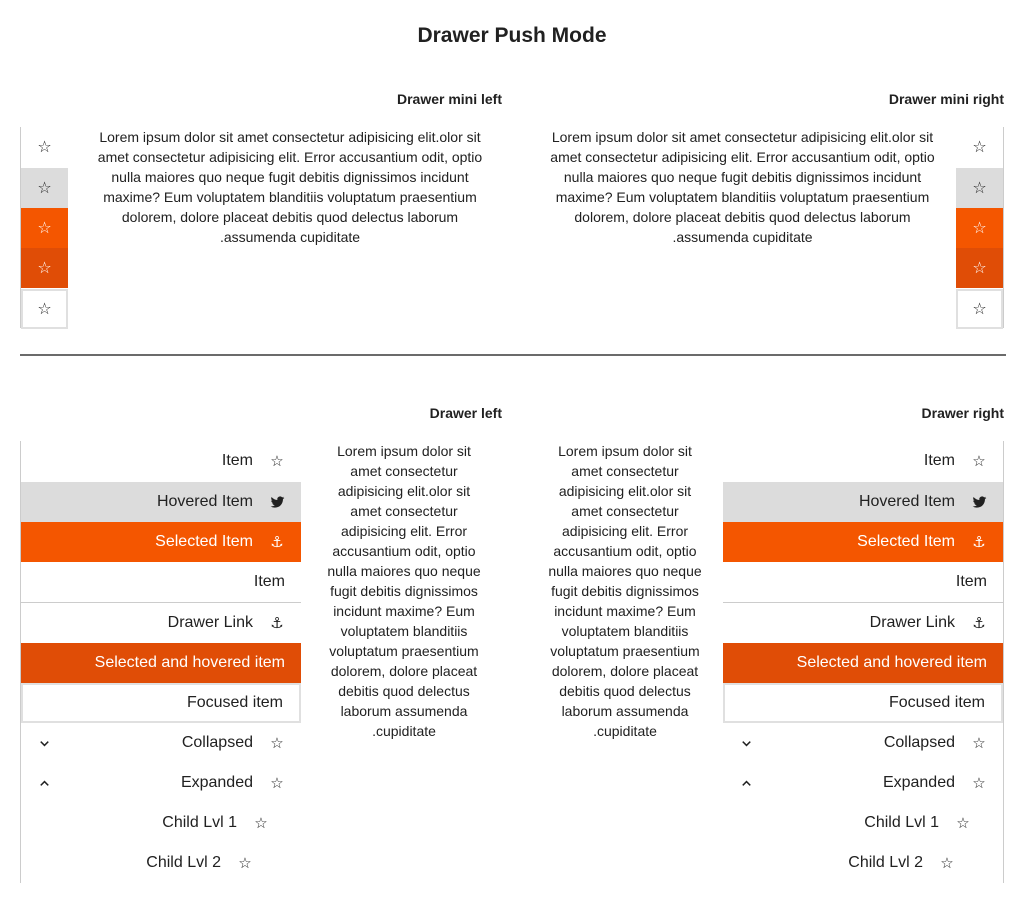  I want to click on heading-drawer-mini-right: Drawer mini right, so click(946, 99).